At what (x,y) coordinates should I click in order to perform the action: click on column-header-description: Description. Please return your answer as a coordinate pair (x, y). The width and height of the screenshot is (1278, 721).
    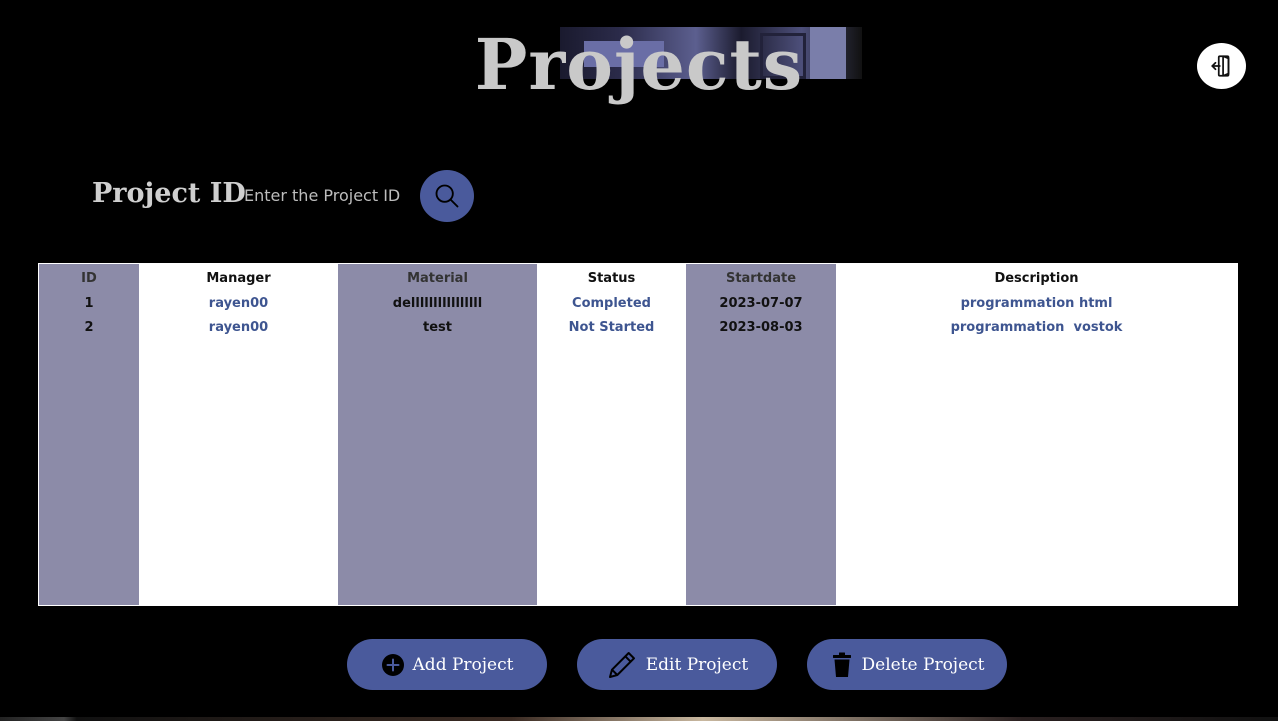
    Looking at the image, I should click on (1036, 278).